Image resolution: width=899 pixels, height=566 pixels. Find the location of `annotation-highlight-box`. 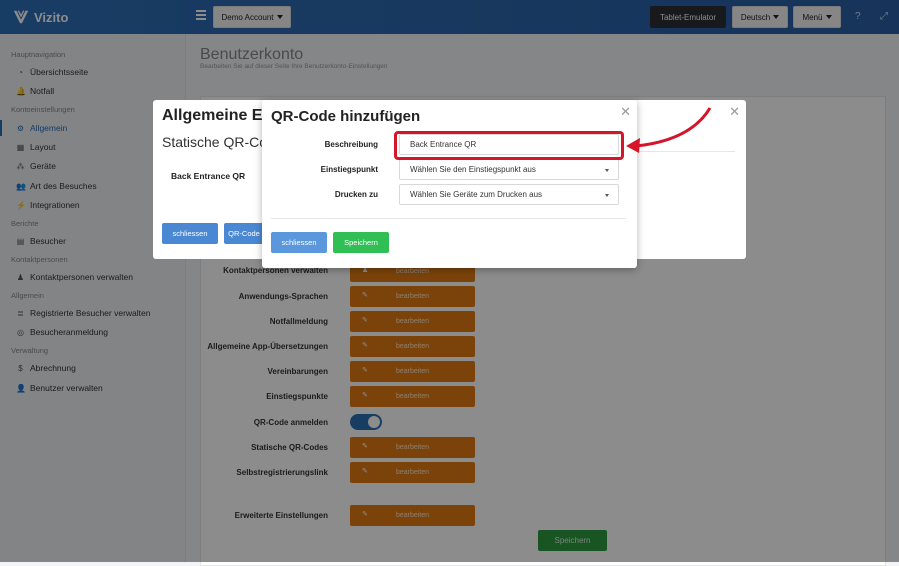

annotation-highlight-box is located at coordinates (509, 145).